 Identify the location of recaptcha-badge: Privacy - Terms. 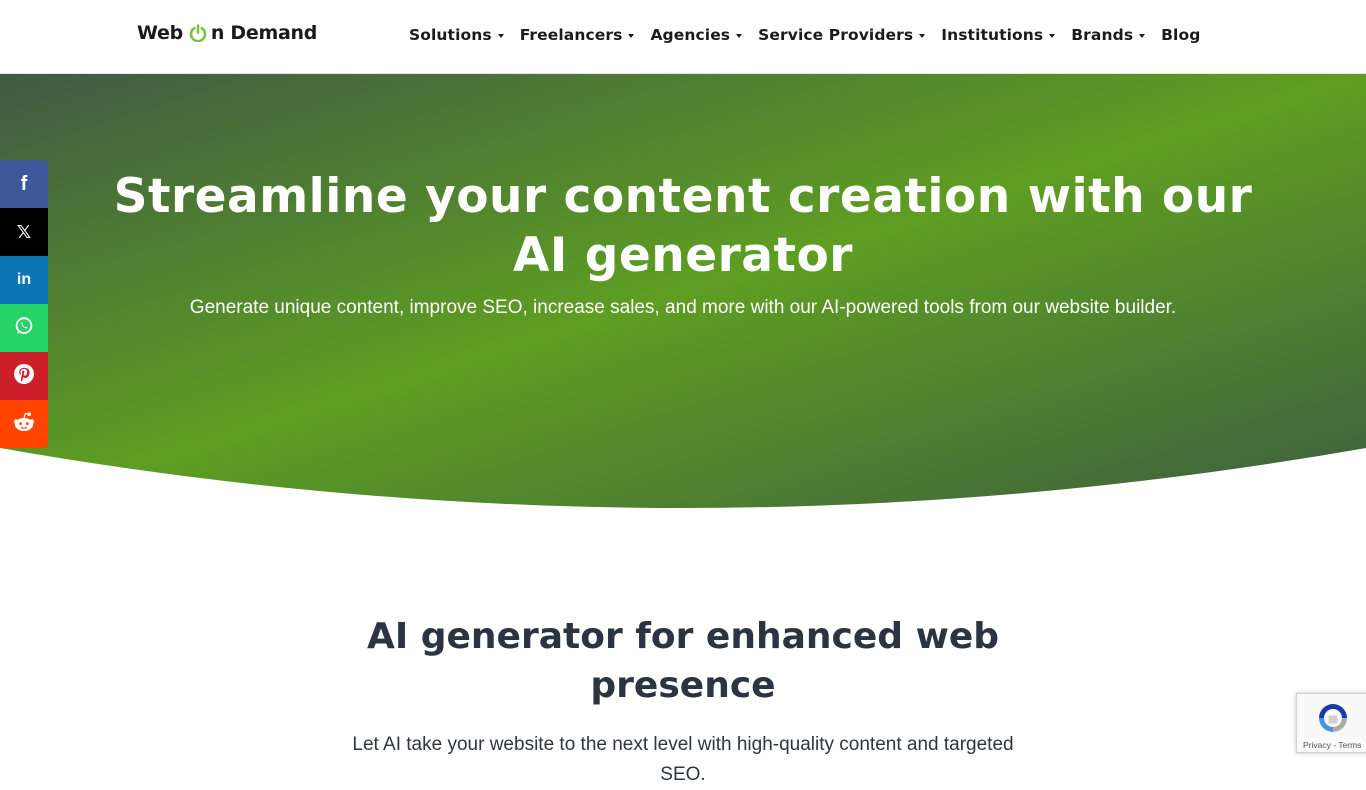
(1331, 723).